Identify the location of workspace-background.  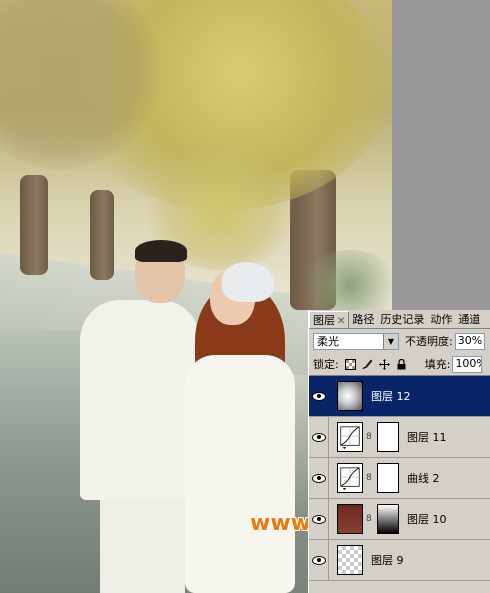
(441, 155).